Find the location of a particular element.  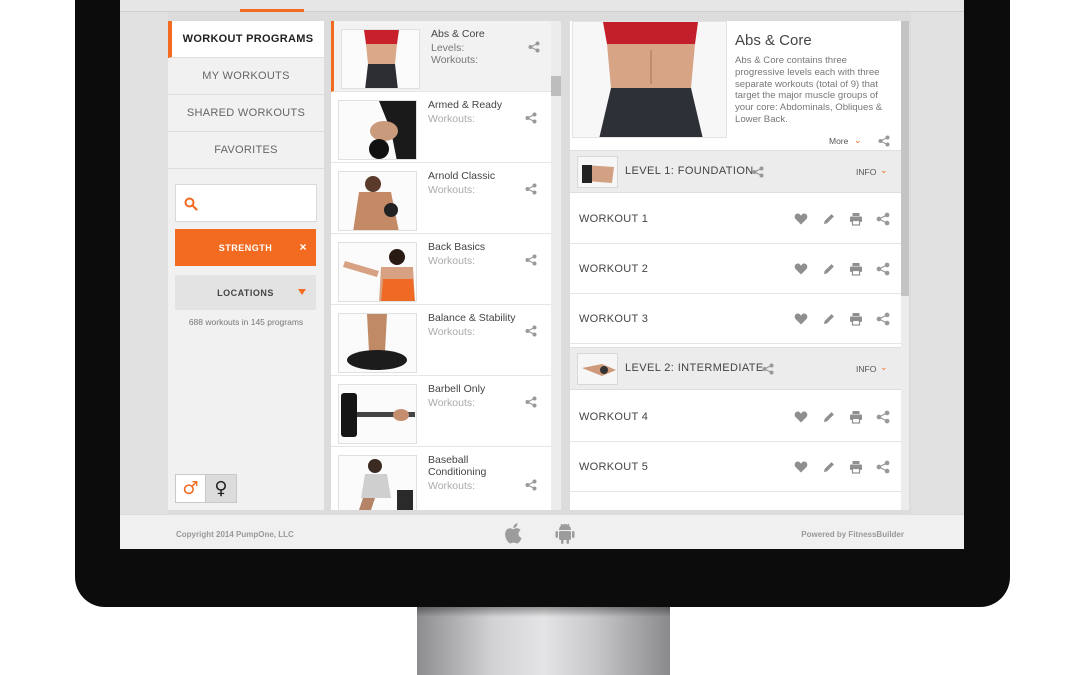

program-title: Armed & Ready is located at coordinates (465, 105).